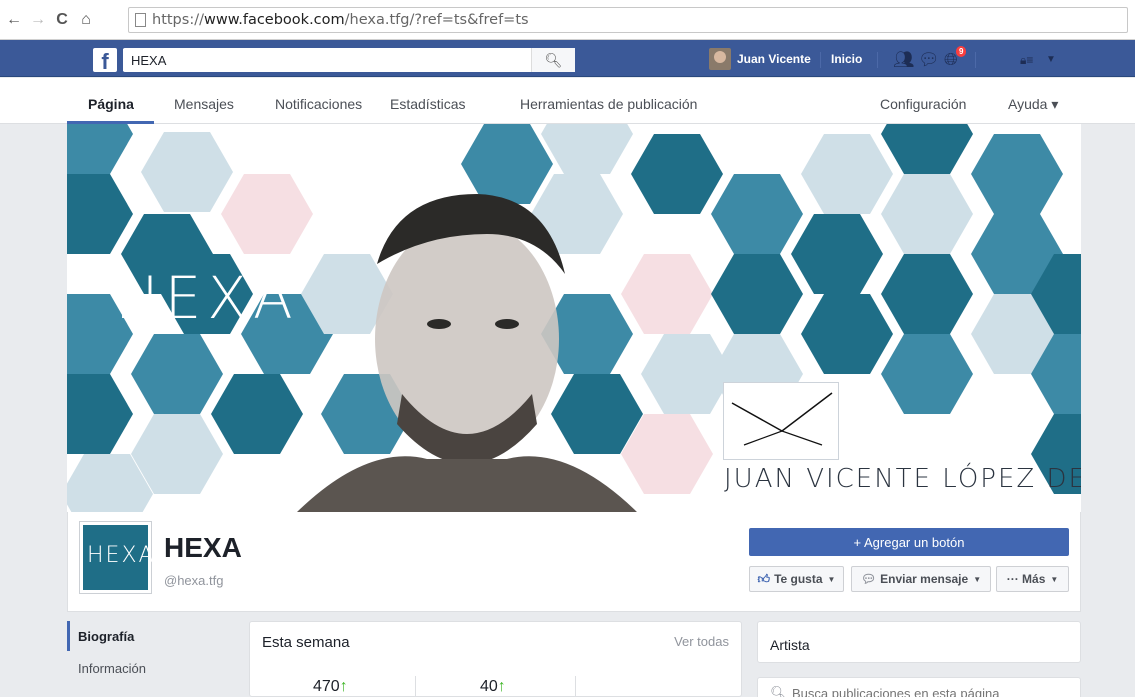 This screenshot has width=1135, height=697. What do you see at coordinates (207, 298) in the screenshot?
I see `cover-hexa-logo: HEXA` at bounding box center [207, 298].